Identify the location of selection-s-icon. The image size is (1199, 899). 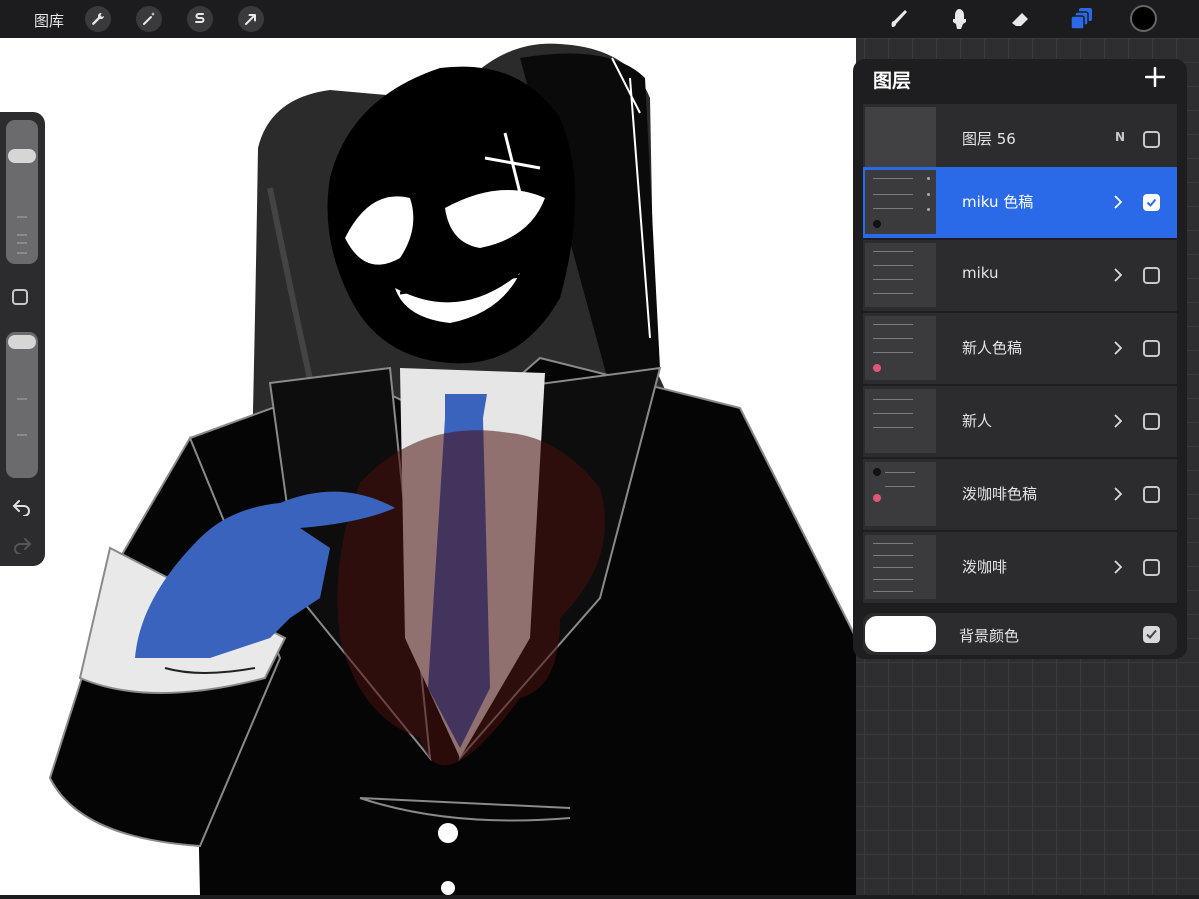
(200, 19).